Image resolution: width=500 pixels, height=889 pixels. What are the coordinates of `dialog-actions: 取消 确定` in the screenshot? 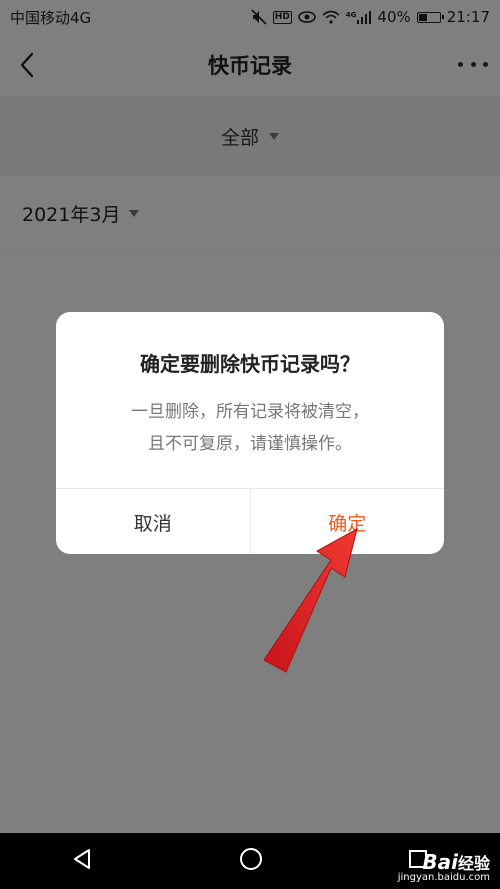 It's located at (250, 521).